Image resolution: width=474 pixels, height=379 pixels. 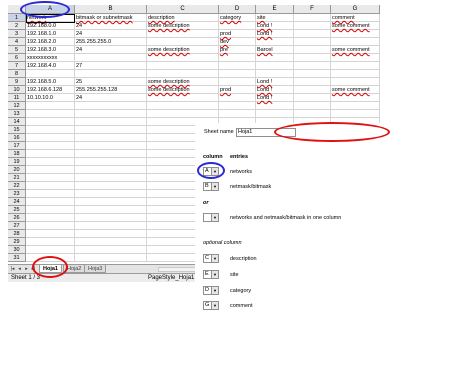 I want to click on column-header-f: F, so click(x=312, y=9).